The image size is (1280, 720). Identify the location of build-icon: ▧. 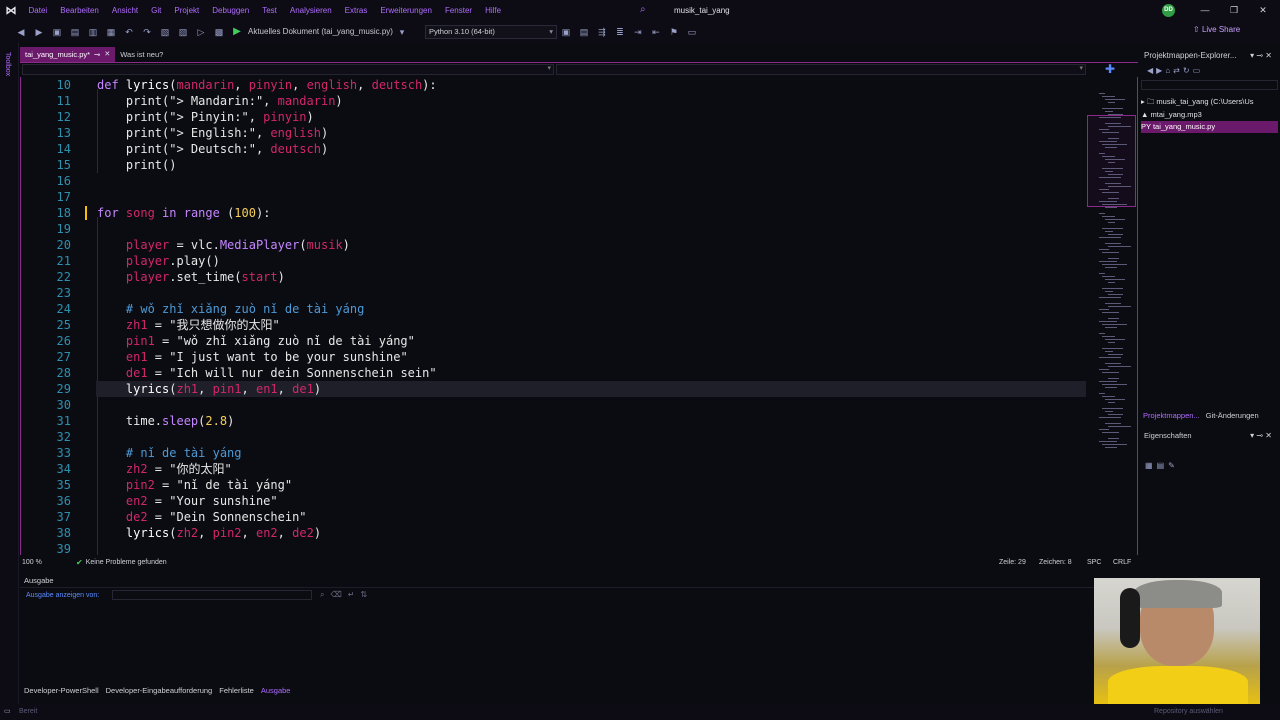
(165, 32).